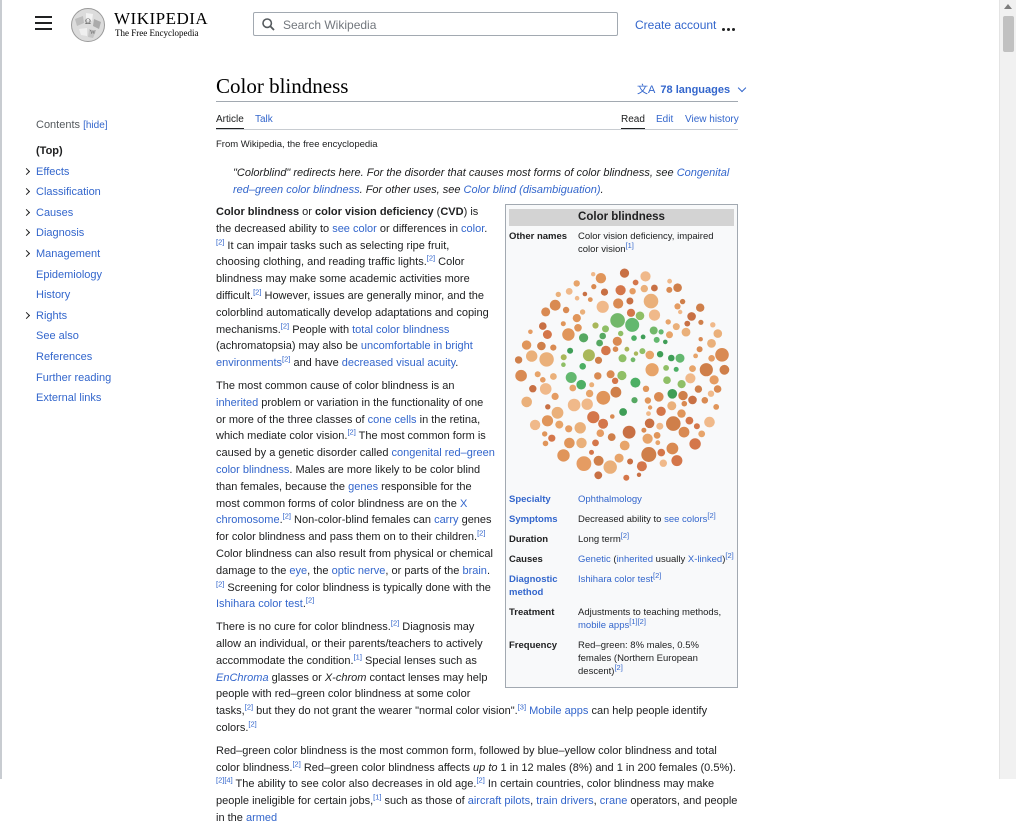 The height and width of the screenshot is (833, 1016). I want to click on cone-cells-link: cone cells, so click(392, 420).